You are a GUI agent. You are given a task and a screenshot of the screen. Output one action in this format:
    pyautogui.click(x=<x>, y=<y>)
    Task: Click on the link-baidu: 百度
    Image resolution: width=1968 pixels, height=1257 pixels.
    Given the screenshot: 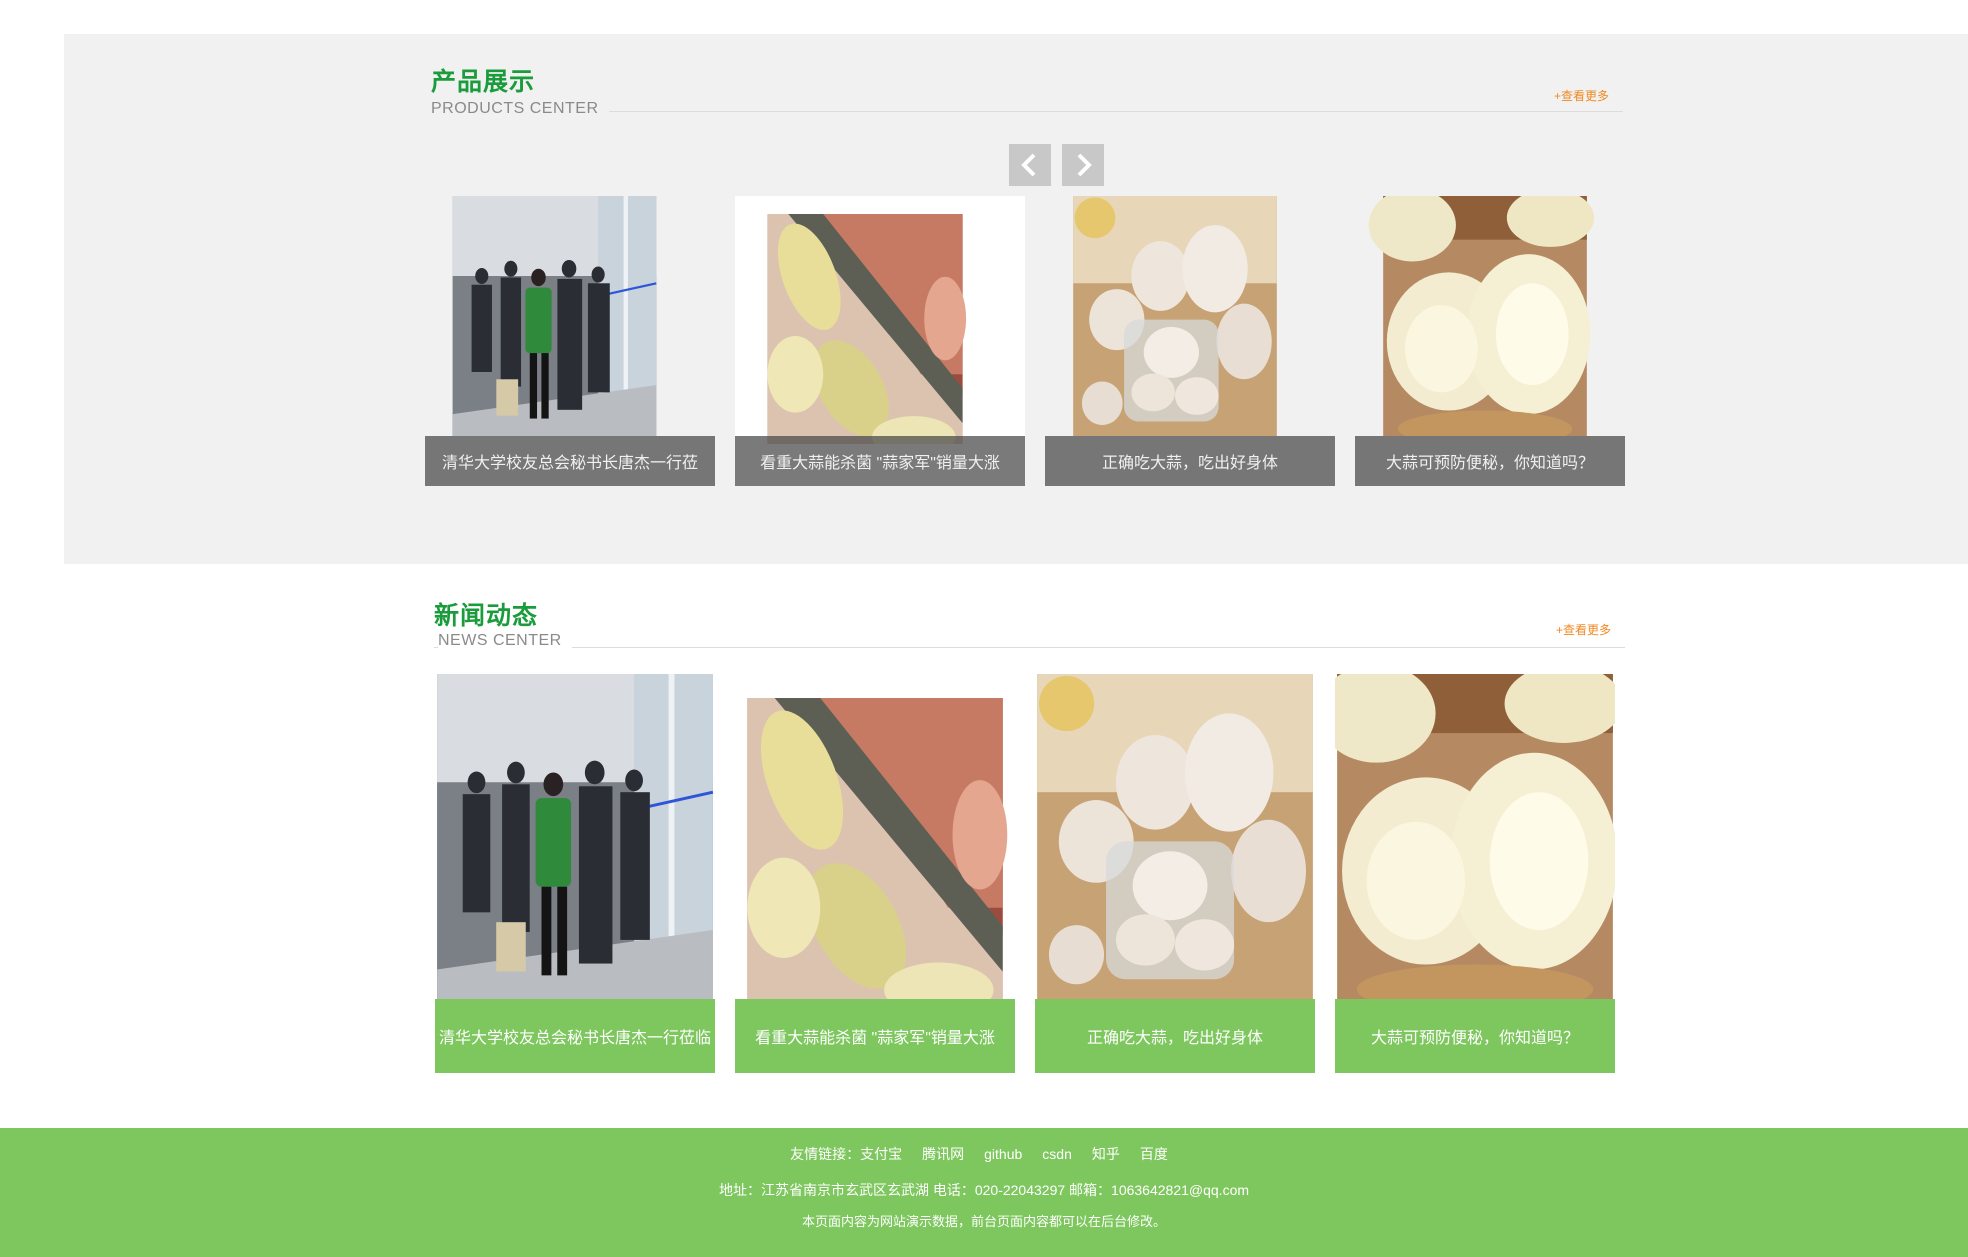 What is the action you would take?
    pyautogui.click(x=1154, y=1154)
    